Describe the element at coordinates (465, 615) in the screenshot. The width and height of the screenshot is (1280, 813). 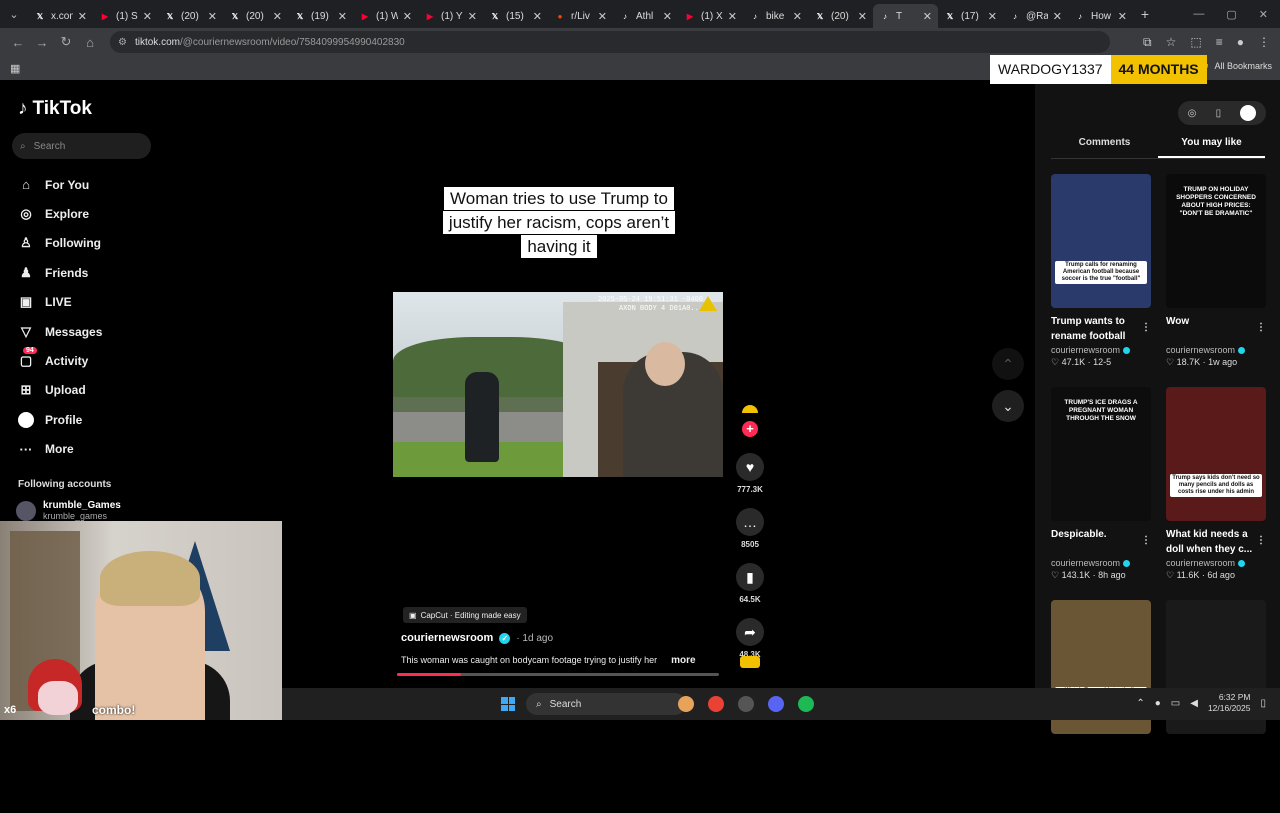
I see `capcut-tag: ▣ CapCut · Editing made easy` at that location.